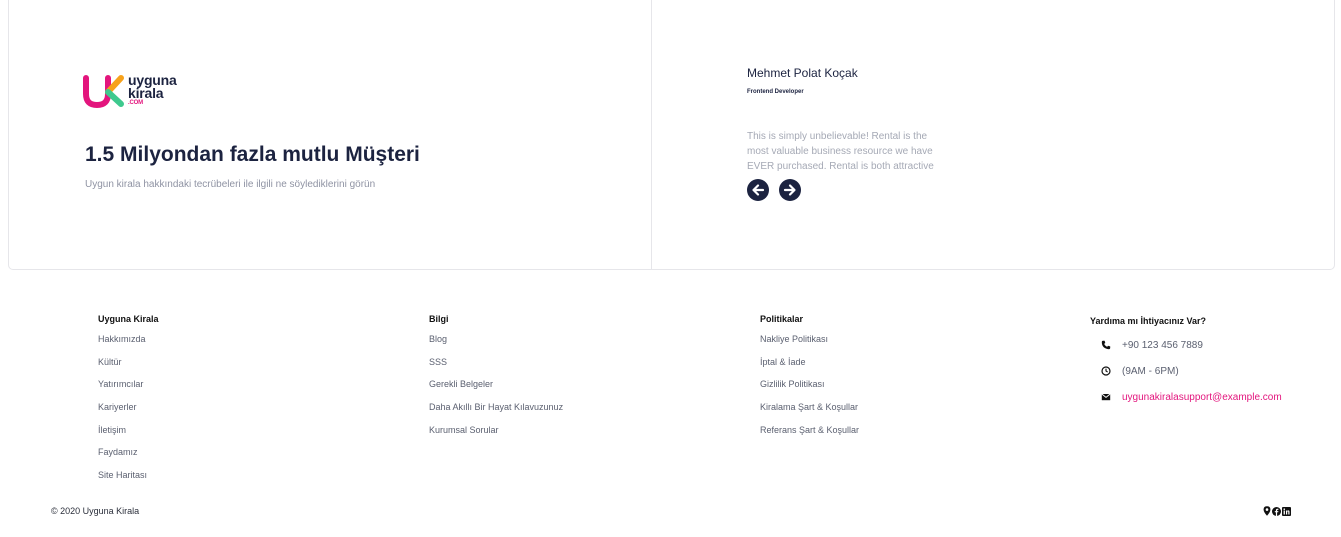 The height and width of the screenshot is (537, 1341). What do you see at coordinates (1148, 321) in the screenshot?
I see `help-title: Yardıma mı İhtiyacınız Var?` at bounding box center [1148, 321].